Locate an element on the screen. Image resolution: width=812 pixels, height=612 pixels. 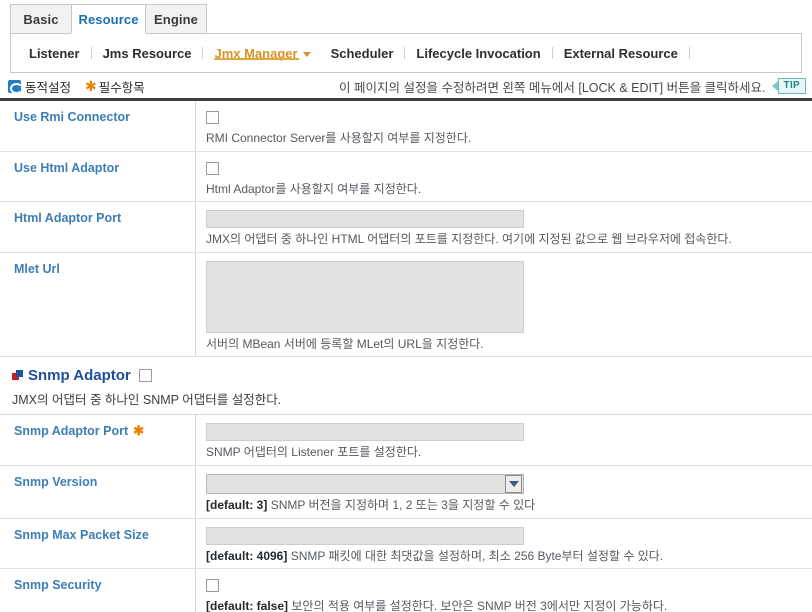
field-label: Use Rmi Connector is located at coordinates (98, 126).